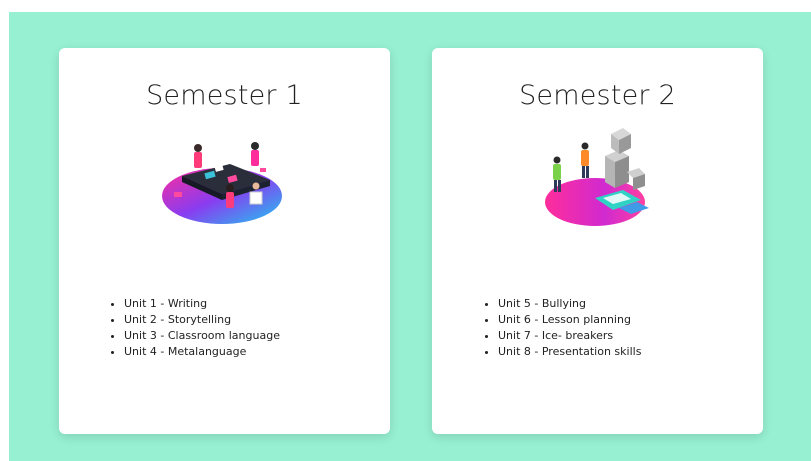  What do you see at coordinates (221, 183) in the screenshot?
I see `people-collaborating-at-table-illustration` at bounding box center [221, 183].